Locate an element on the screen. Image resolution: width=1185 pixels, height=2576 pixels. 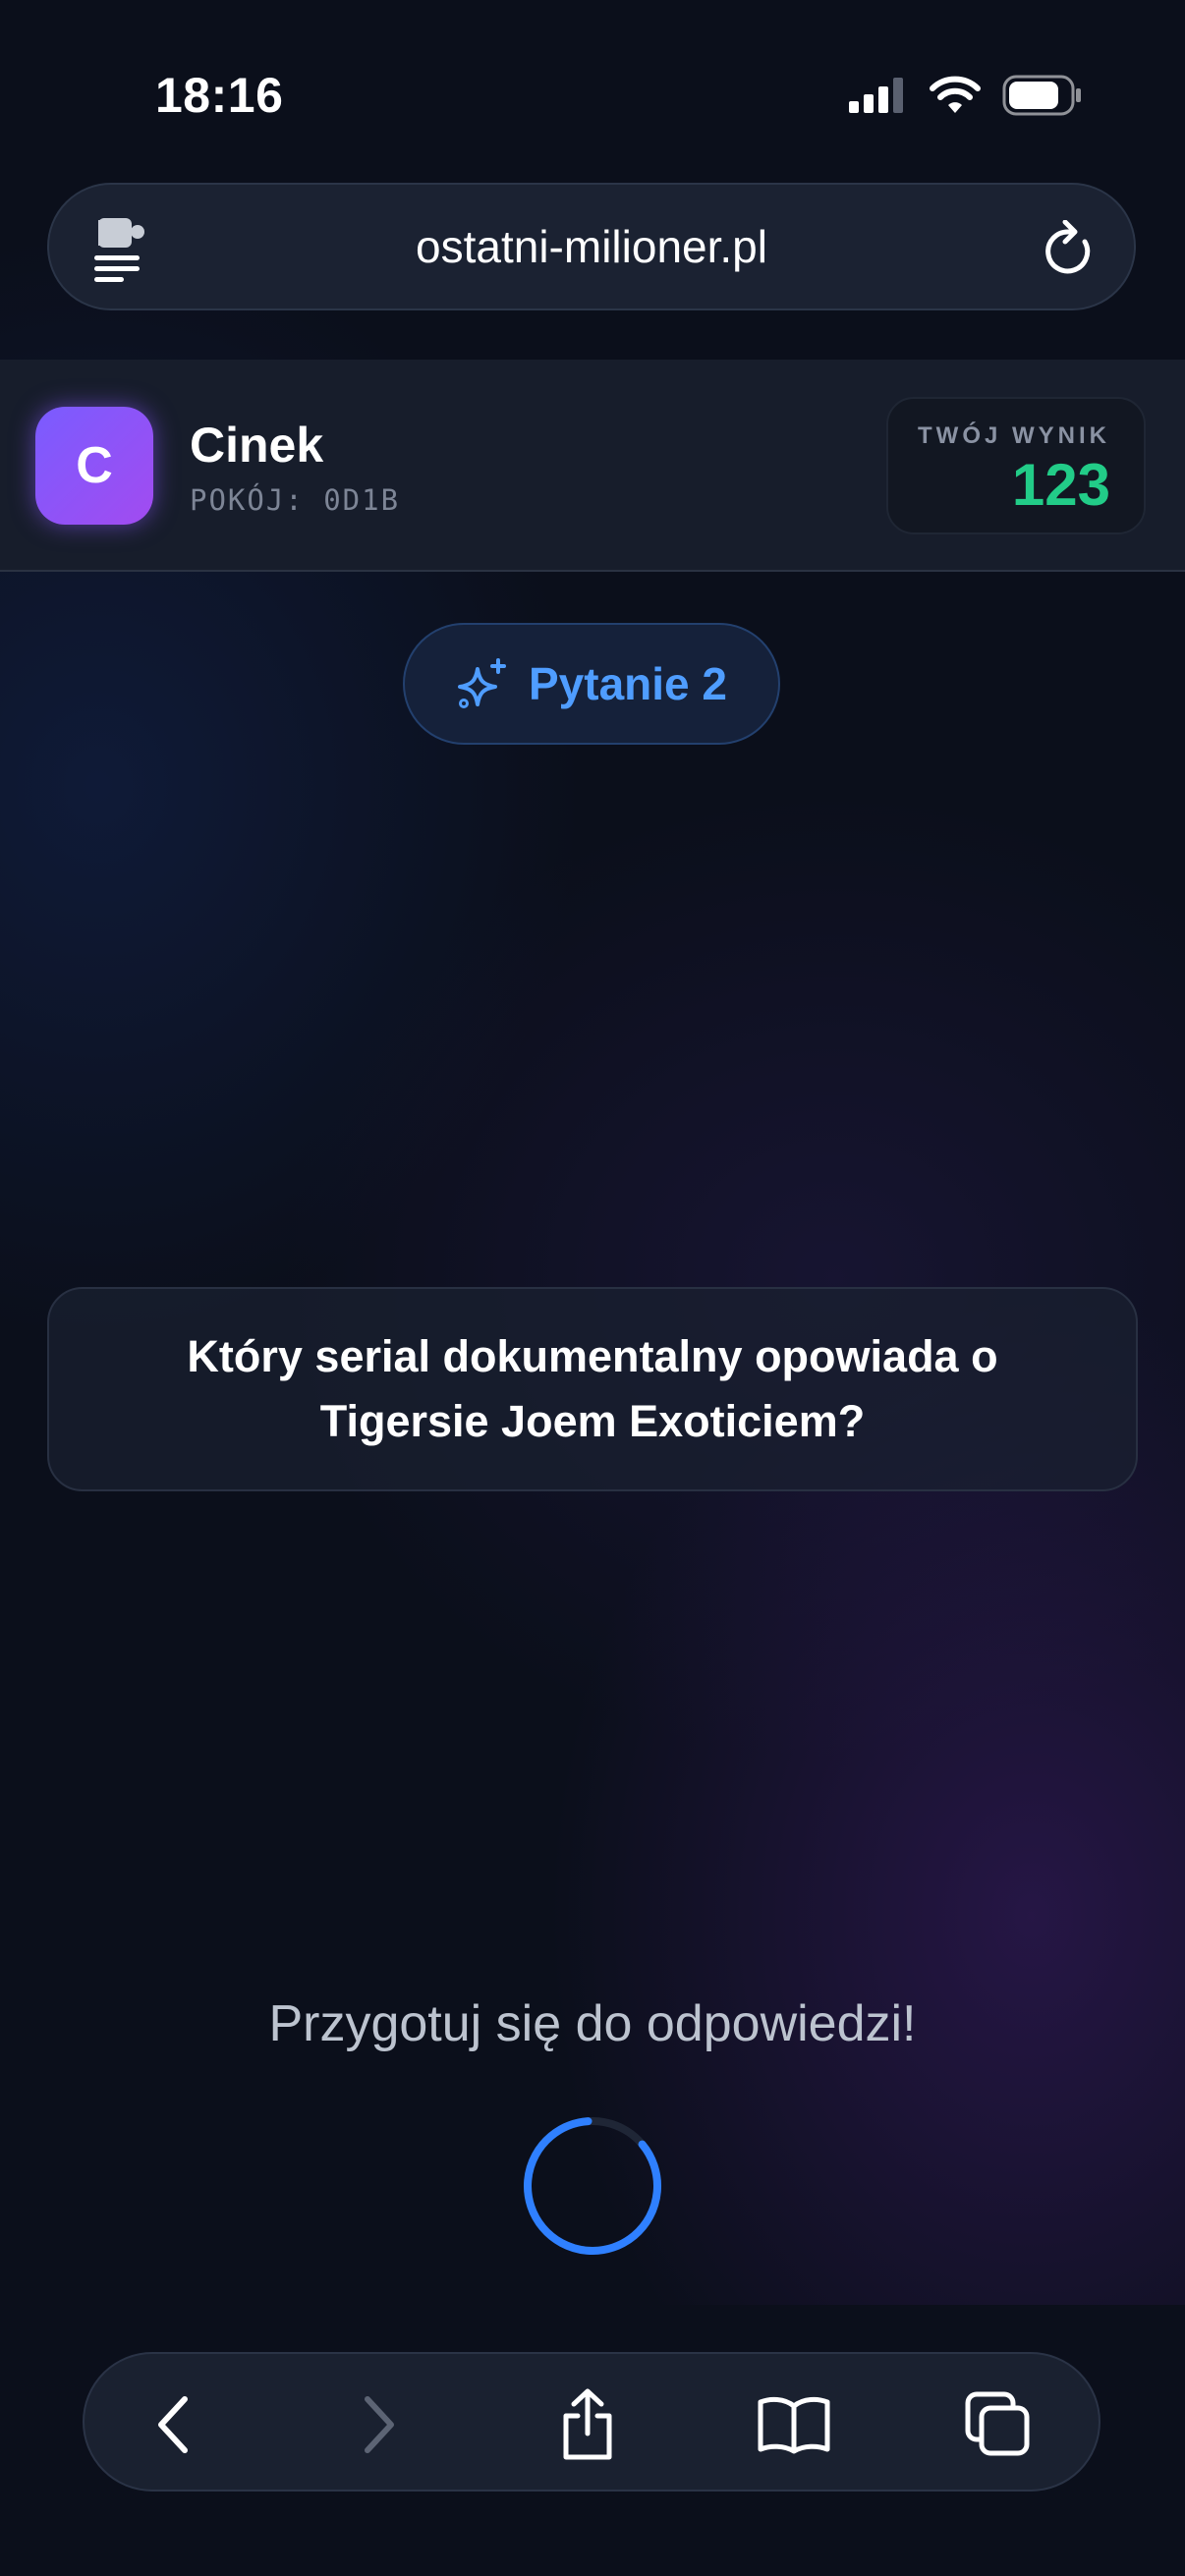
extension-menu-icon is located at coordinates (122, 251).